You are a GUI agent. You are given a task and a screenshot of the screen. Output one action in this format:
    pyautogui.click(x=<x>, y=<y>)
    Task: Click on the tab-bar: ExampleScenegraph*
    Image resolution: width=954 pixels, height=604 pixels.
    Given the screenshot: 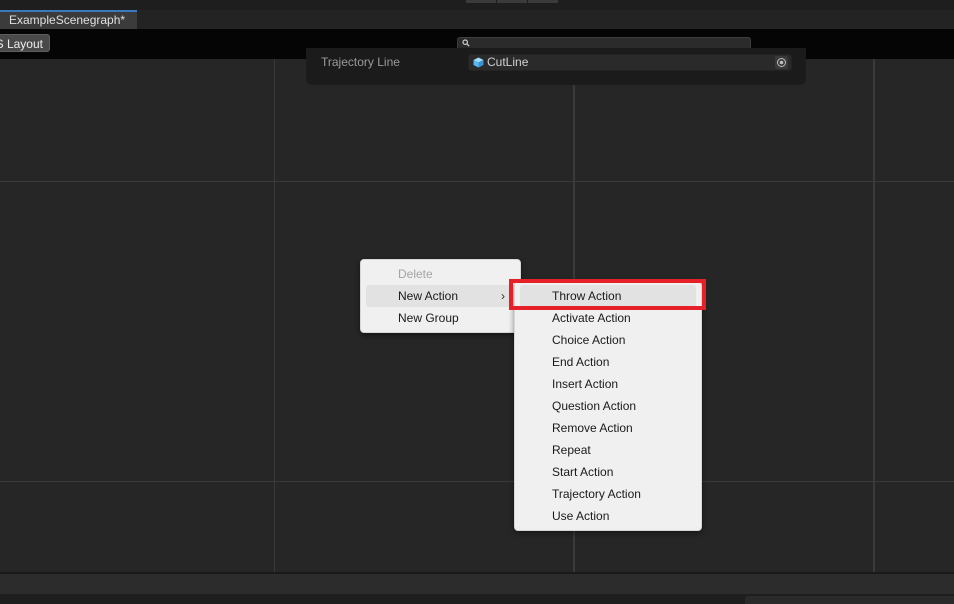 What is the action you would take?
    pyautogui.click(x=477, y=20)
    